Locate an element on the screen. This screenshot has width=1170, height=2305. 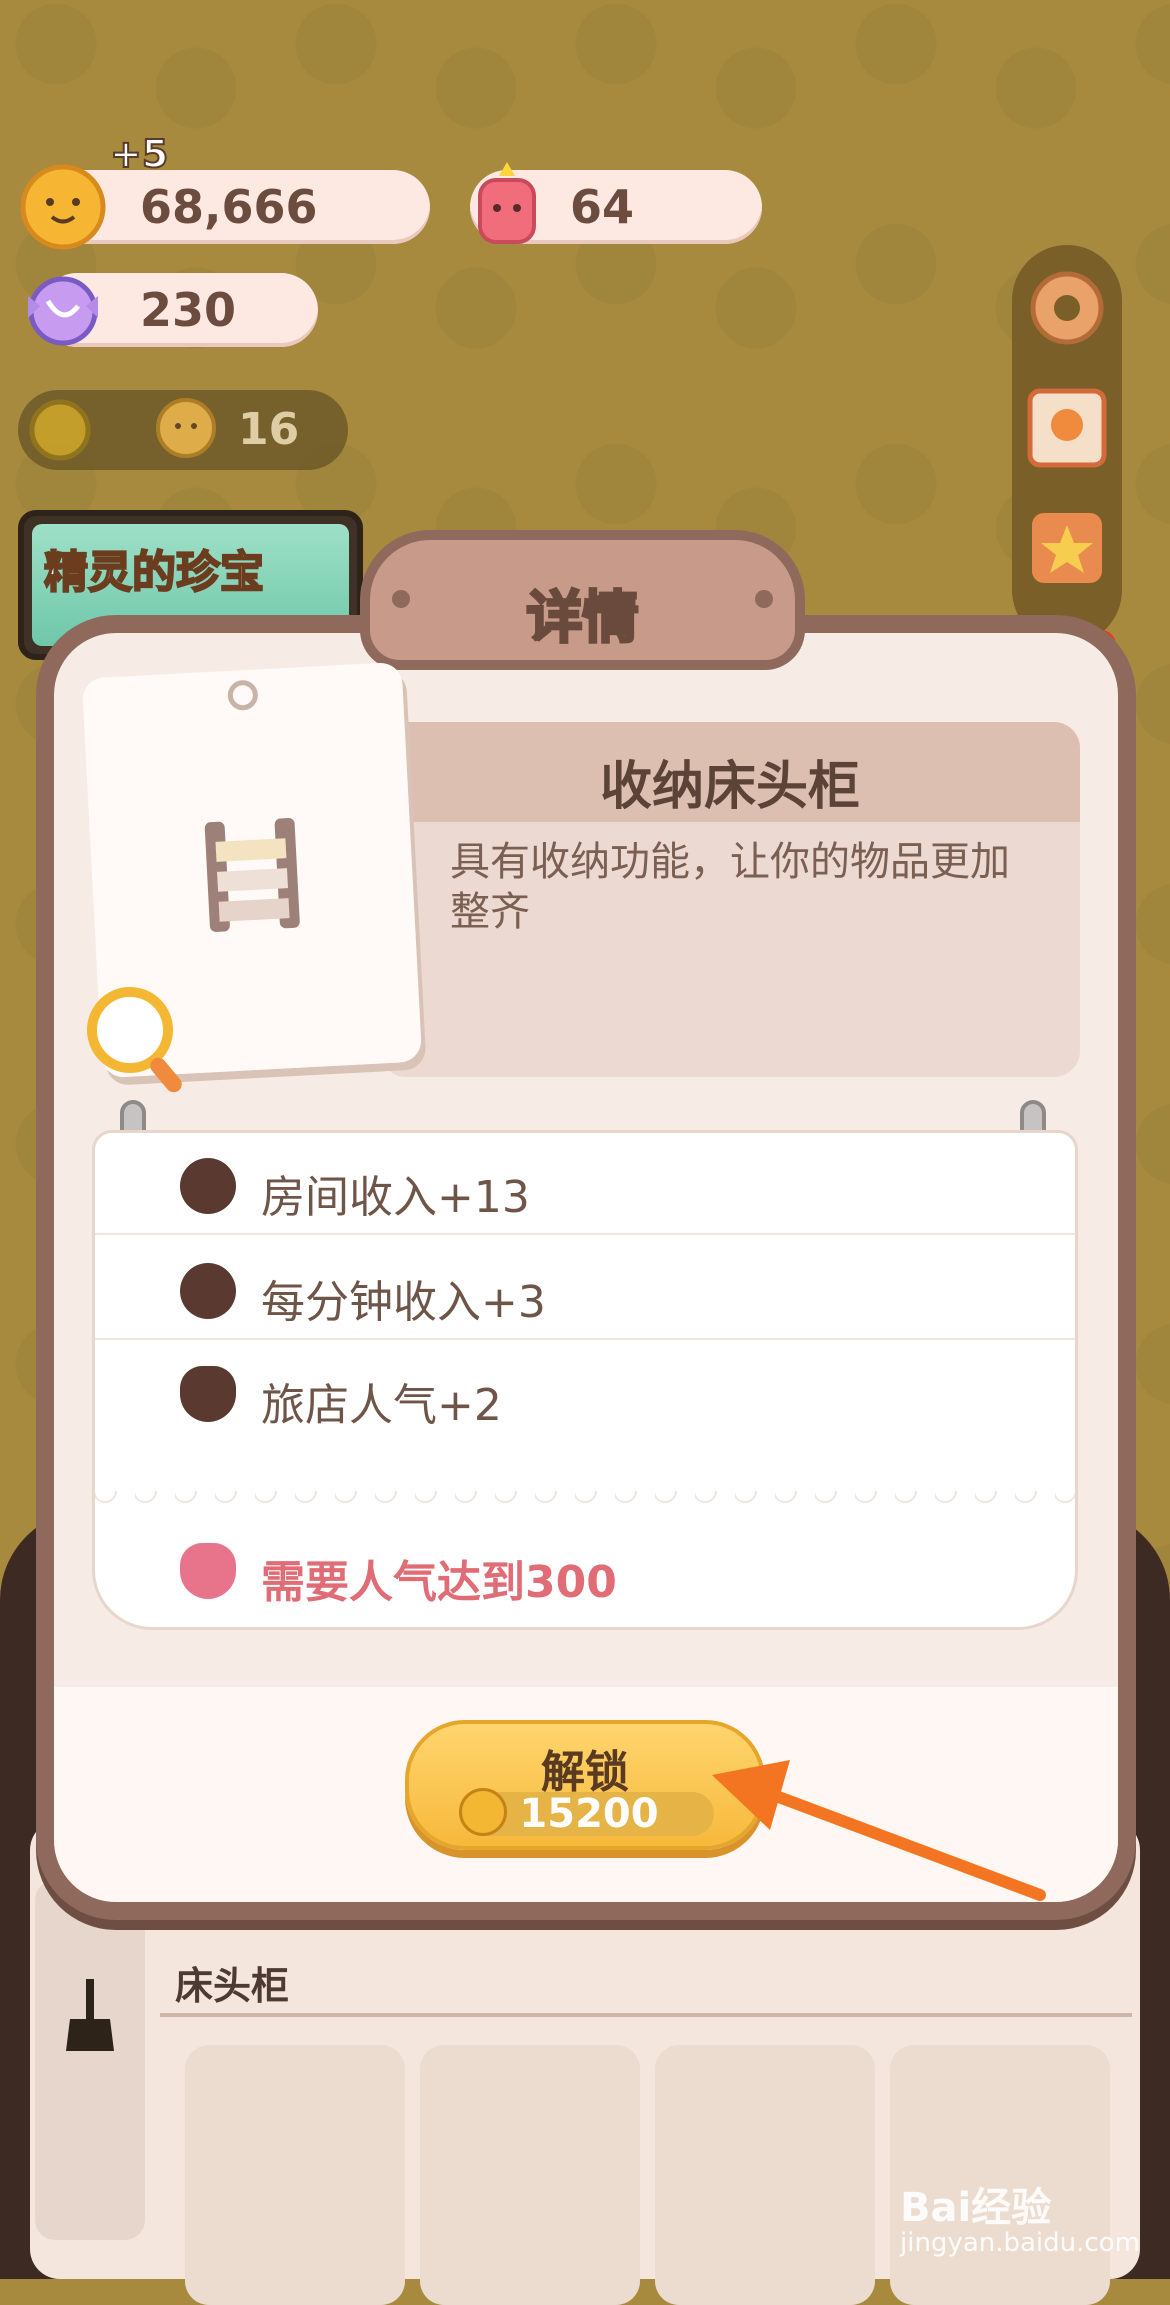
pointer-arrow is located at coordinates (879, 1830).